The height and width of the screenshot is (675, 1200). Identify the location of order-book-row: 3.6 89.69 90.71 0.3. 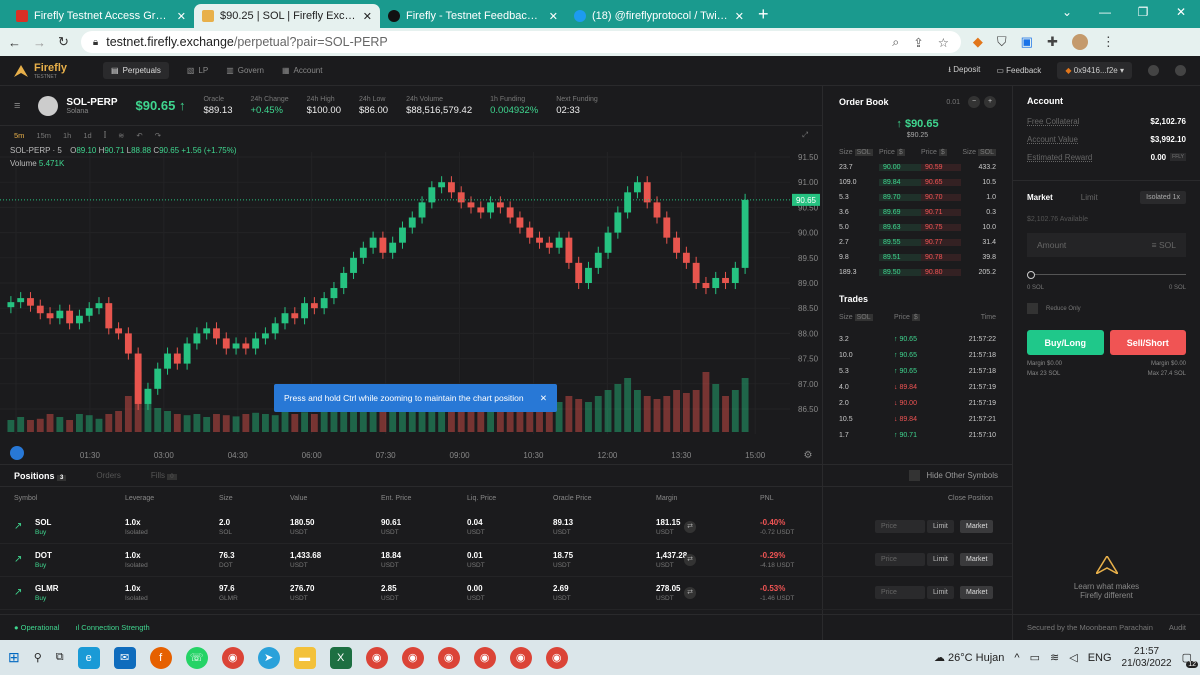
(917, 212).